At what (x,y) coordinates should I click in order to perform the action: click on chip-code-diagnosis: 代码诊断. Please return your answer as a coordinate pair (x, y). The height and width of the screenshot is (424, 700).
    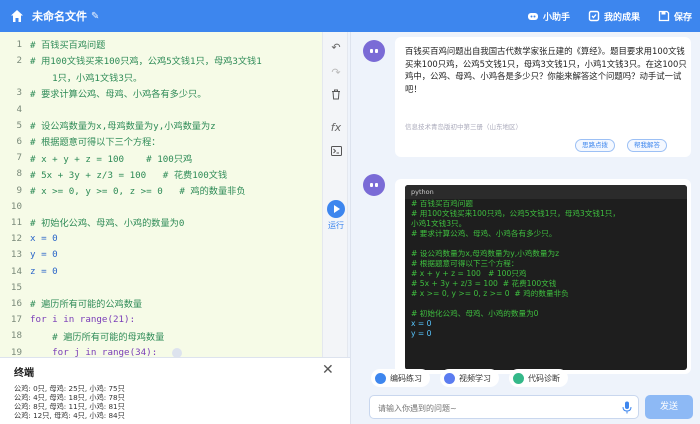
    Looking at the image, I should click on (538, 378).